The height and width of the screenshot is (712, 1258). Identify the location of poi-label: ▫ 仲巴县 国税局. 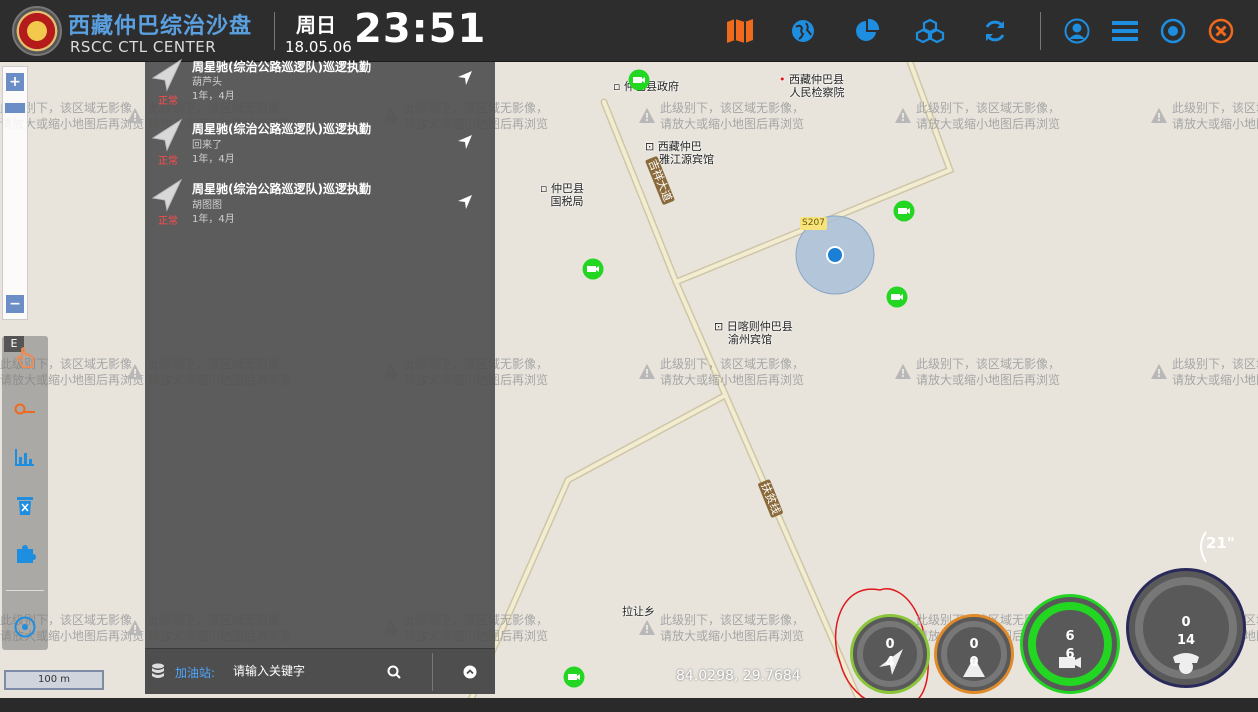
(562, 195).